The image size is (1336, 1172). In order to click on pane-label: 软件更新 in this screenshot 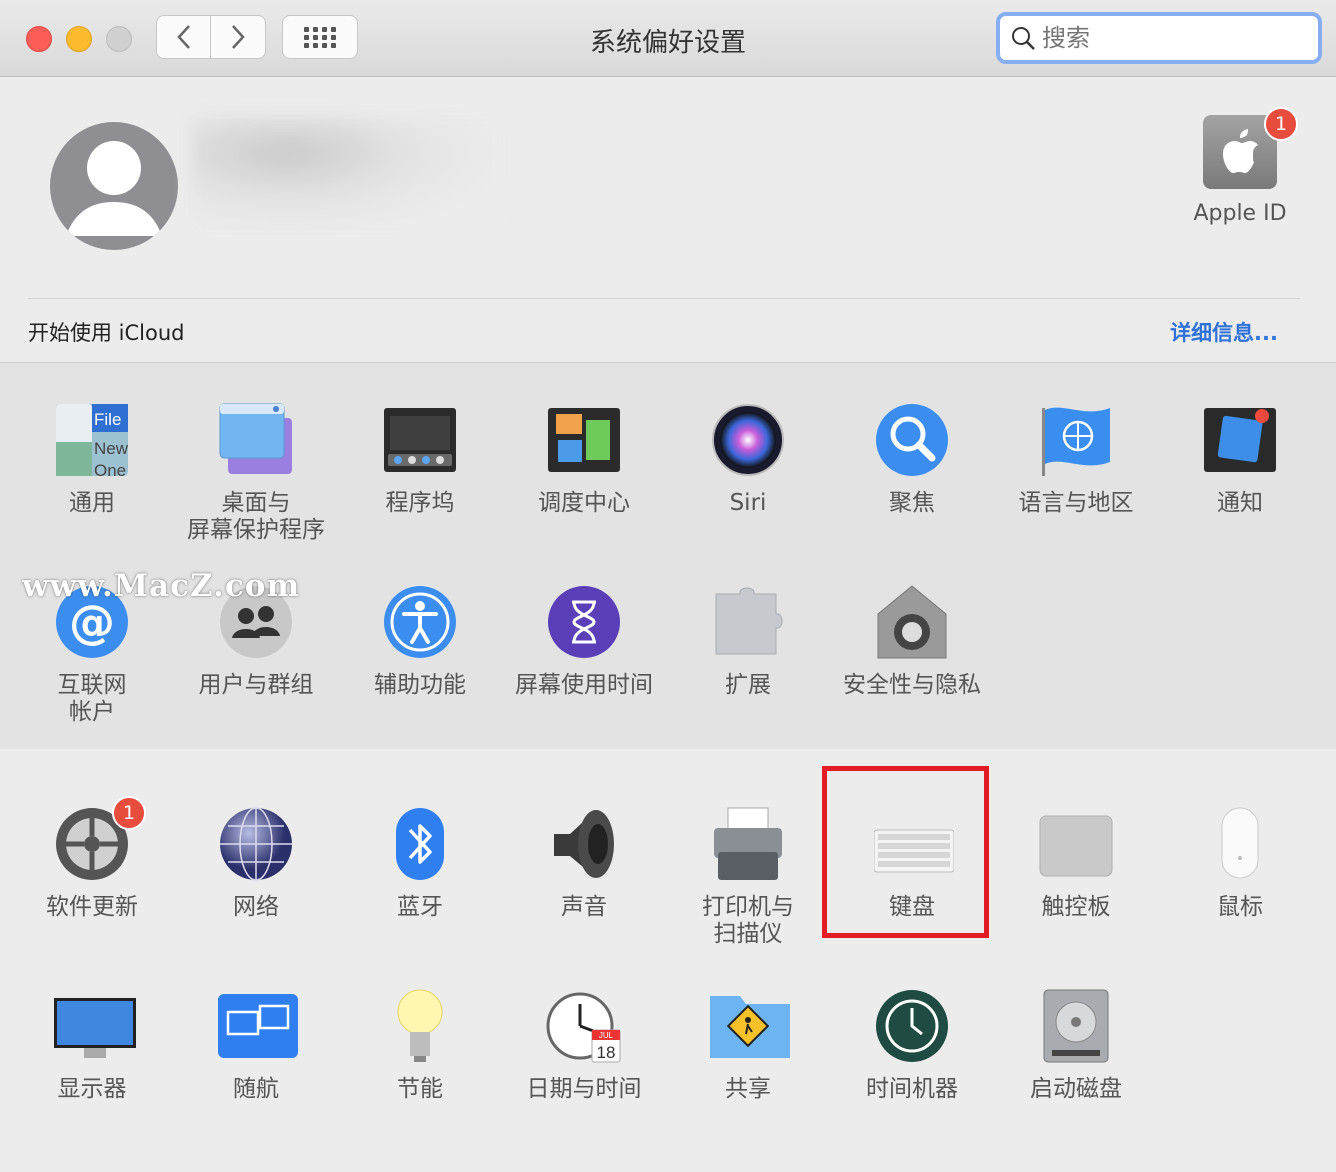, I will do `click(92, 907)`.